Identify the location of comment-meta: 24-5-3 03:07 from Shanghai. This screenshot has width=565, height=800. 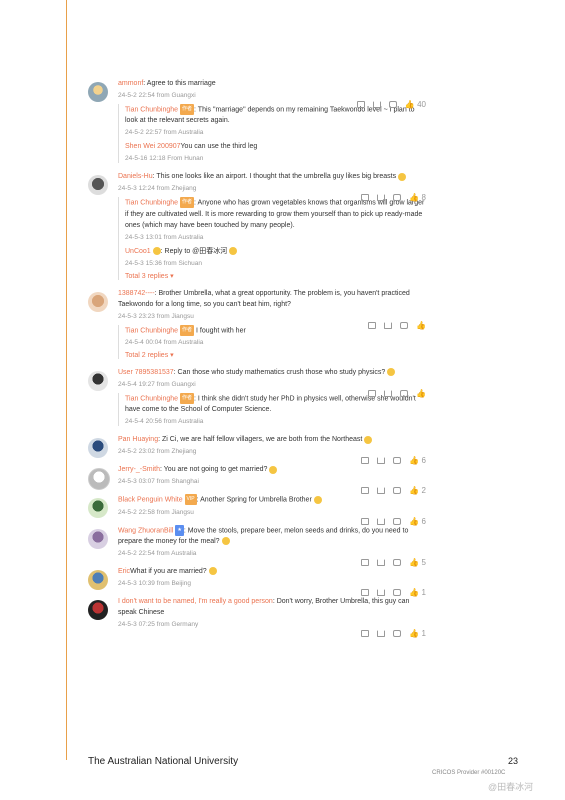
(158, 482).